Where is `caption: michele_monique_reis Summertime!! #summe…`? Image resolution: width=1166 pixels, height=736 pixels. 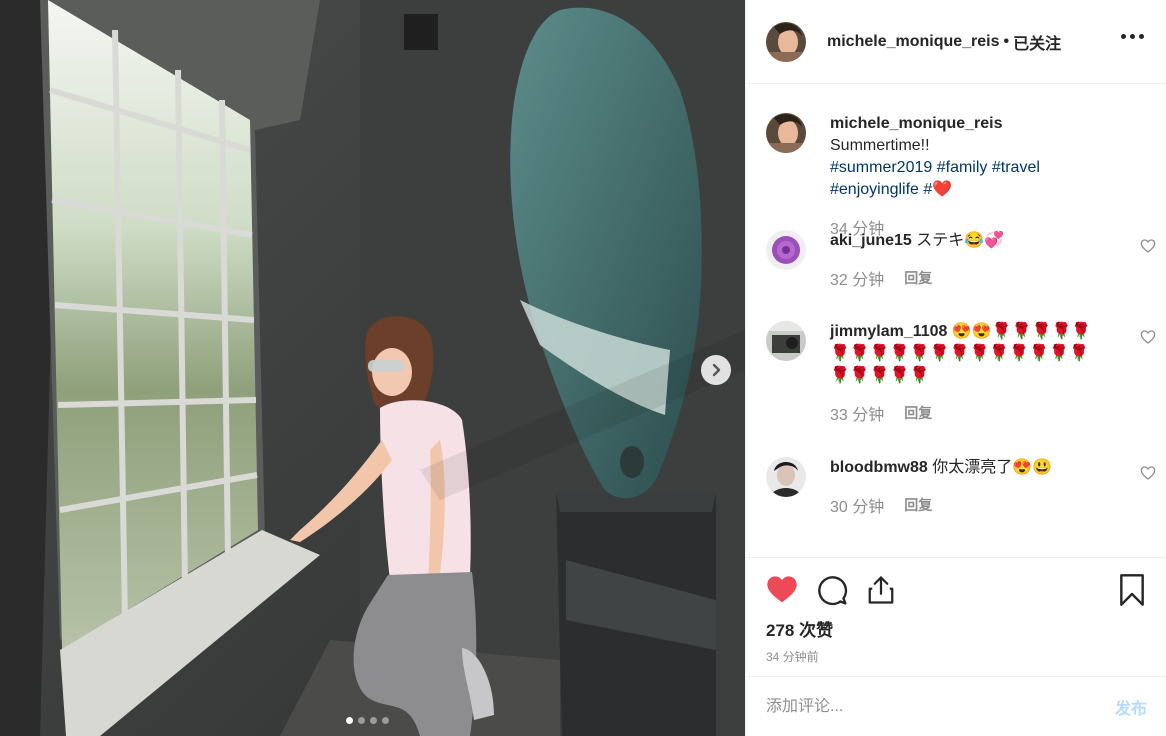 caption: michele_monique_reis Summertime!! #summe… is located at coordinates (961, 176).